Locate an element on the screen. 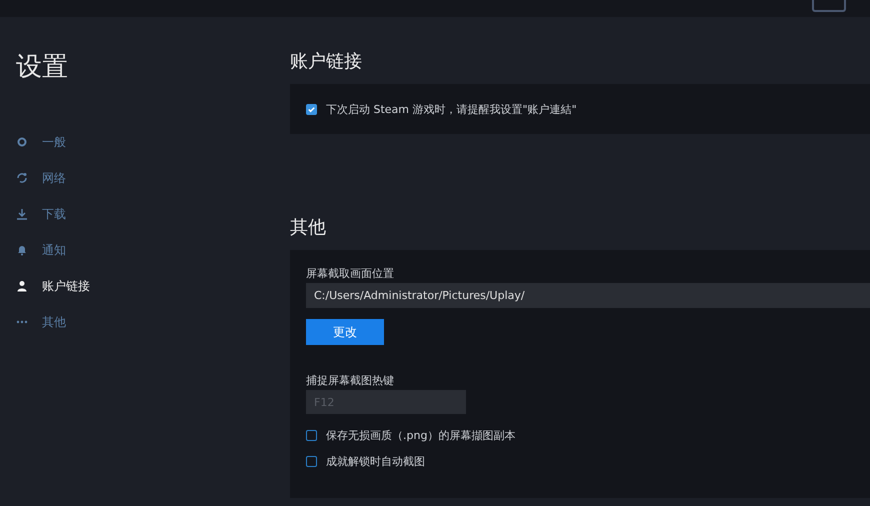 This screenshot has height=506, width=870. download-icon is located at coordinates (22, 214).